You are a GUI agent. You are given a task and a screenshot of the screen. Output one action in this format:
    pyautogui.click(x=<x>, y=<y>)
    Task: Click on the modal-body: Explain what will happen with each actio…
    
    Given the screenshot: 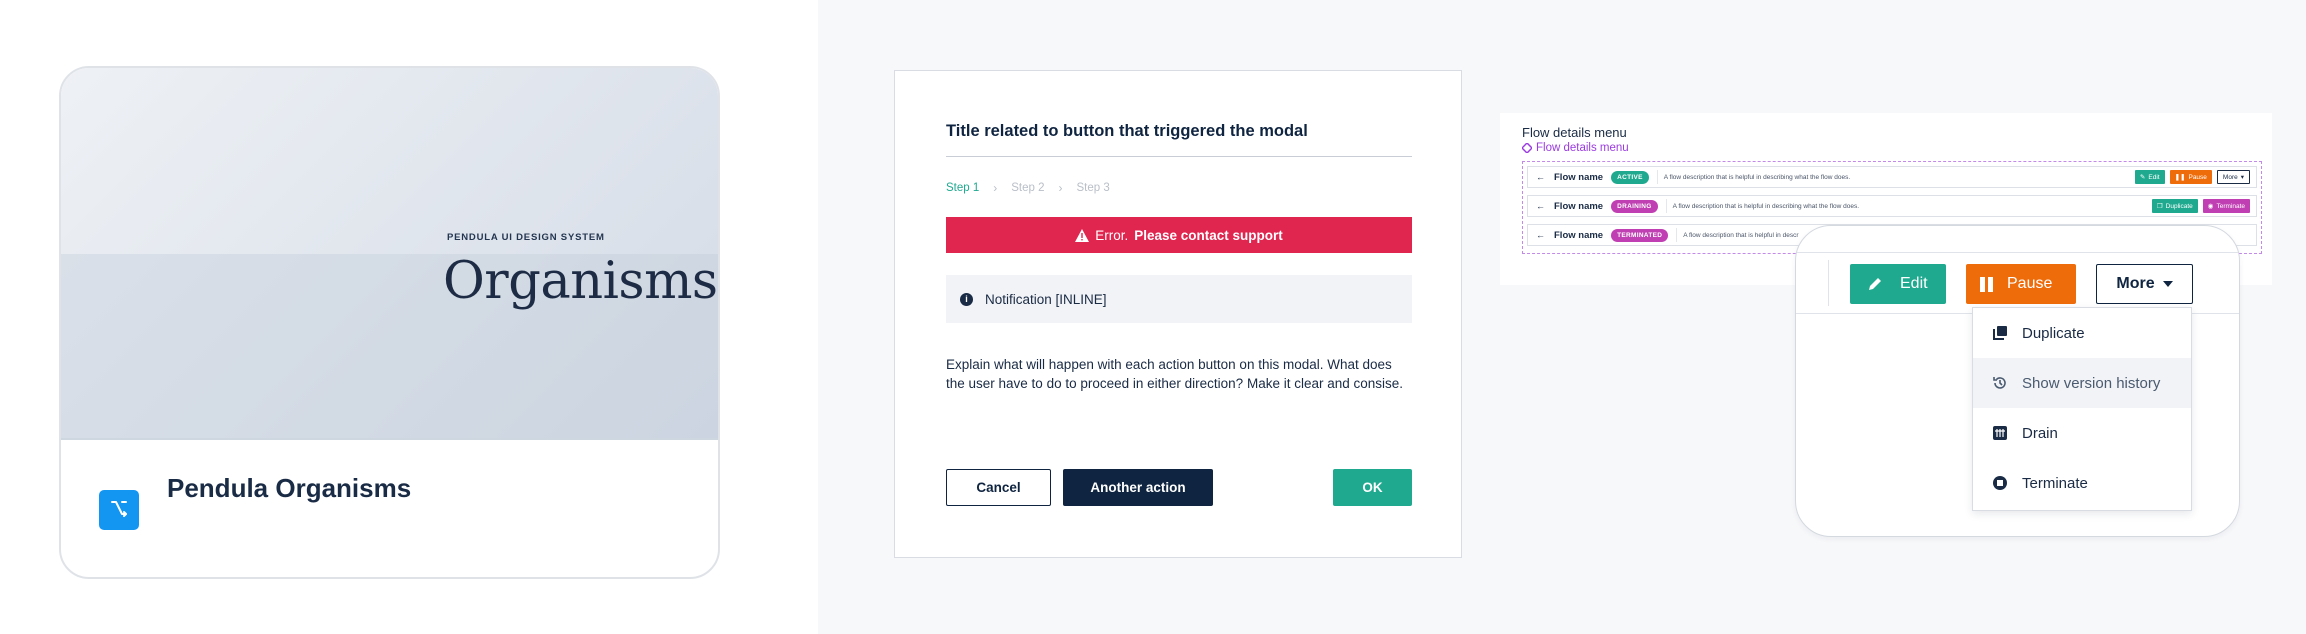 What is the action you would take?
    pyautogui.click(x=1175, y=374)
    